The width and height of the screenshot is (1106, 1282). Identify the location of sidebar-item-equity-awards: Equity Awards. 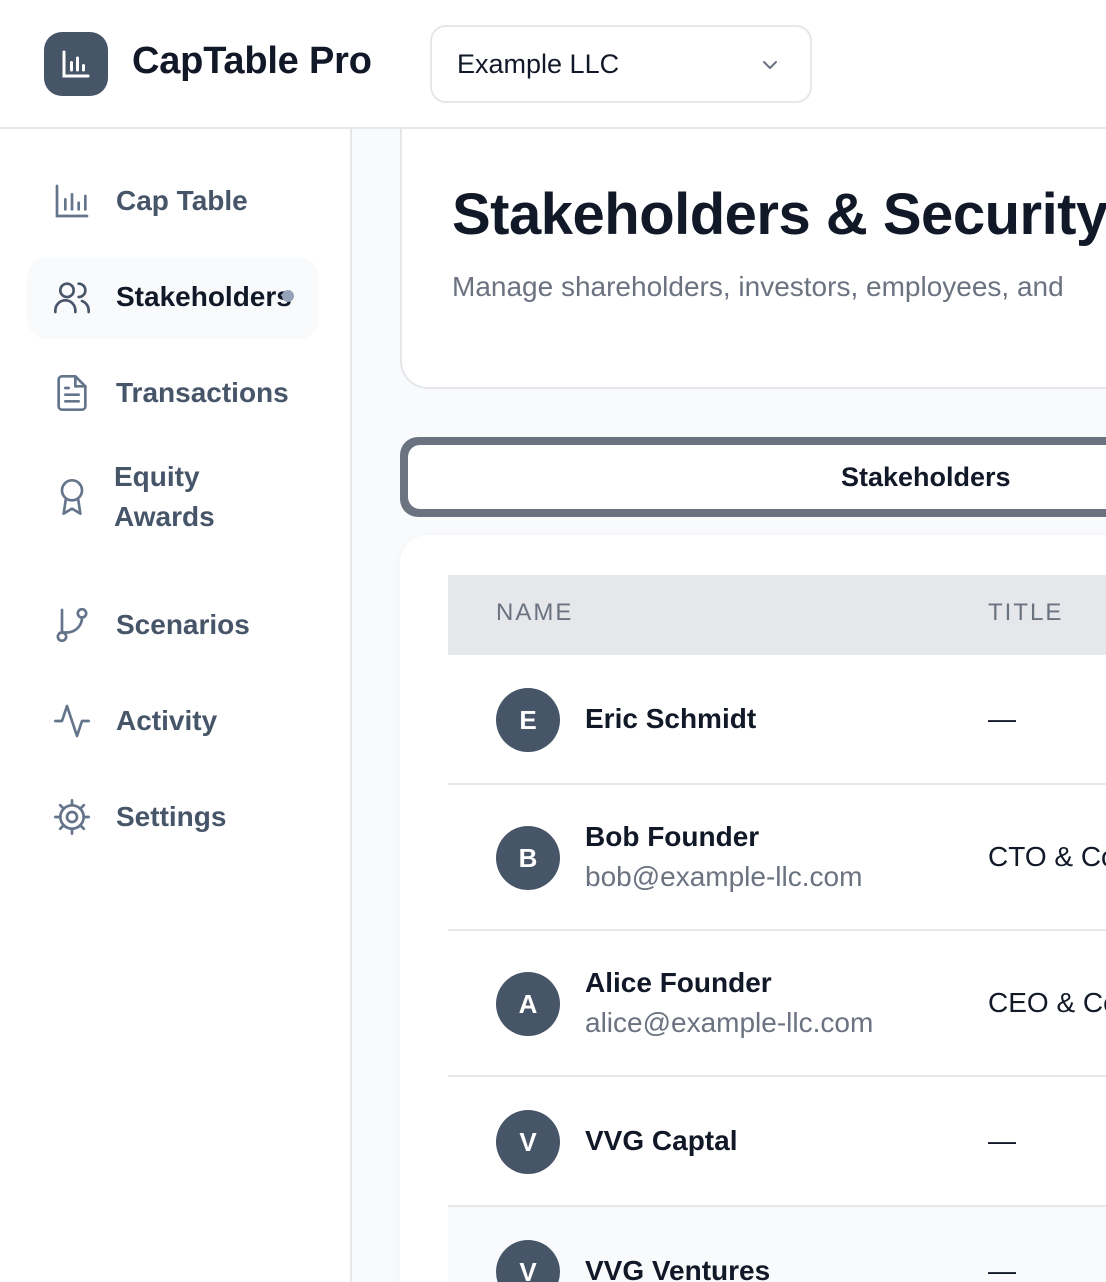
(173, 497).